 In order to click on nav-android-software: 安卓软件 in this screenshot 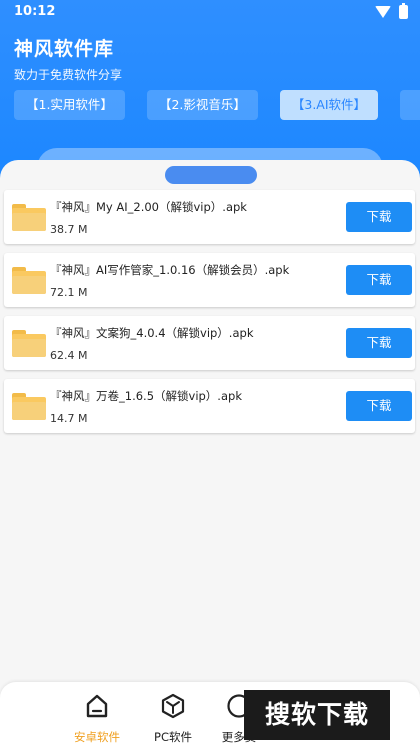, I will do `click(97, 718)`.